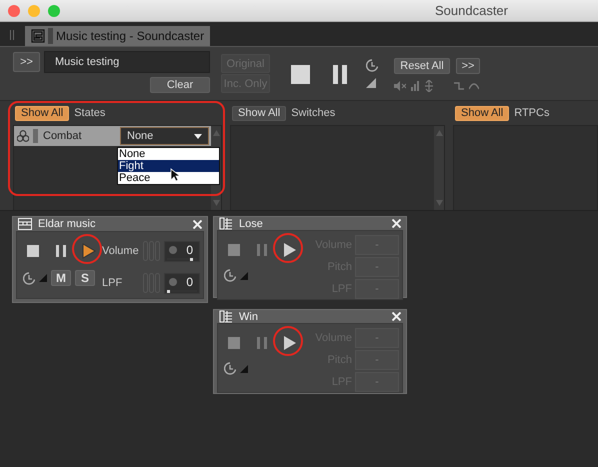  I want to click on toggle-button: S, so click(85, 278).